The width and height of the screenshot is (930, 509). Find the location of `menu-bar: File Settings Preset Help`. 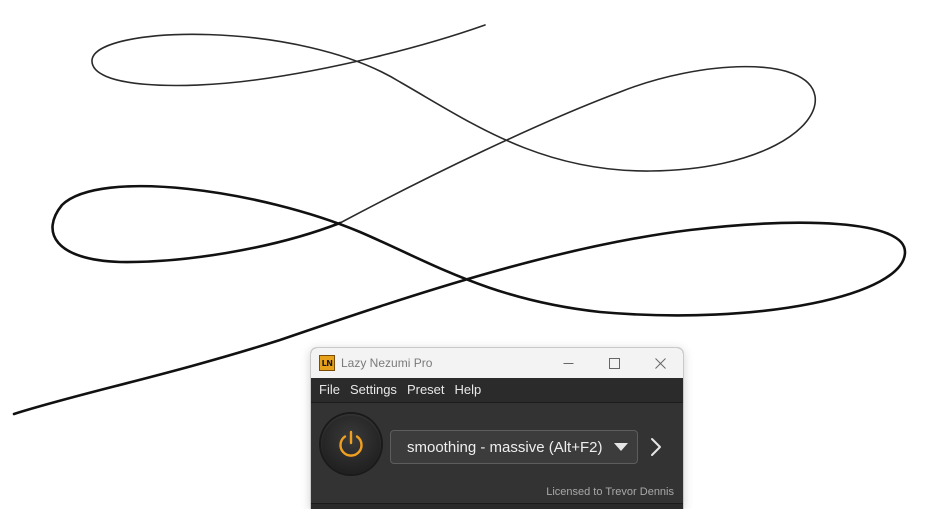

menu-bar: File Settings Preset Help is located at coordinates (497, 390).